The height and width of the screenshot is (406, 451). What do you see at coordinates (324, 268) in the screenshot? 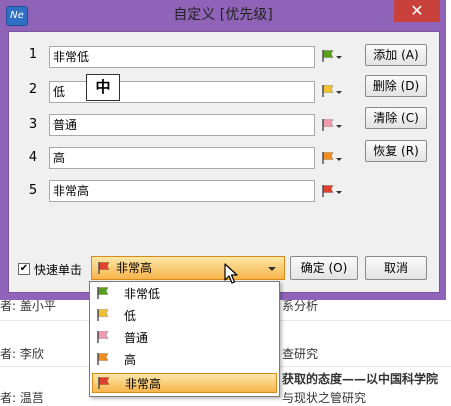
I see `ok-button: 确定 (O)` at bounding box center [324, 268].